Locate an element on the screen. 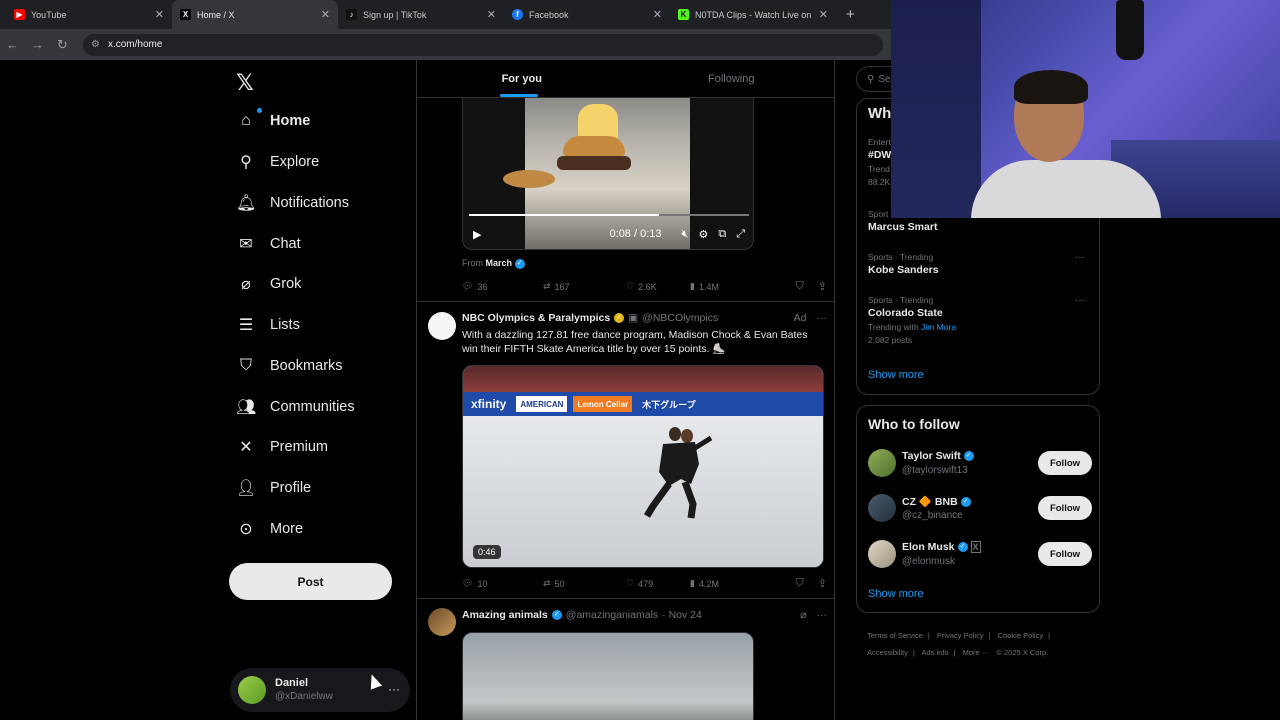 The height and width of the screenshot is (720, 1280). new-tab-icon: + is located at coordinates (850, 14).